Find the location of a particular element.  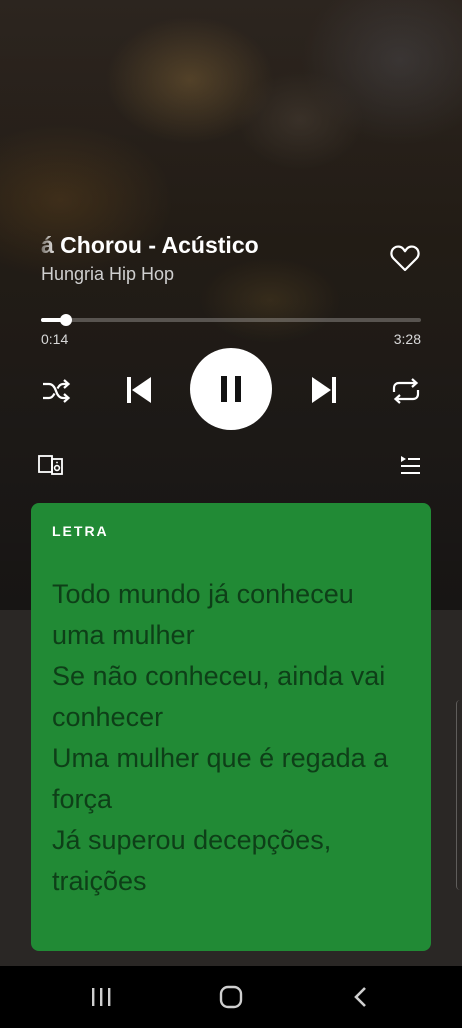

progress-bar is located at coordinates (231, 320).